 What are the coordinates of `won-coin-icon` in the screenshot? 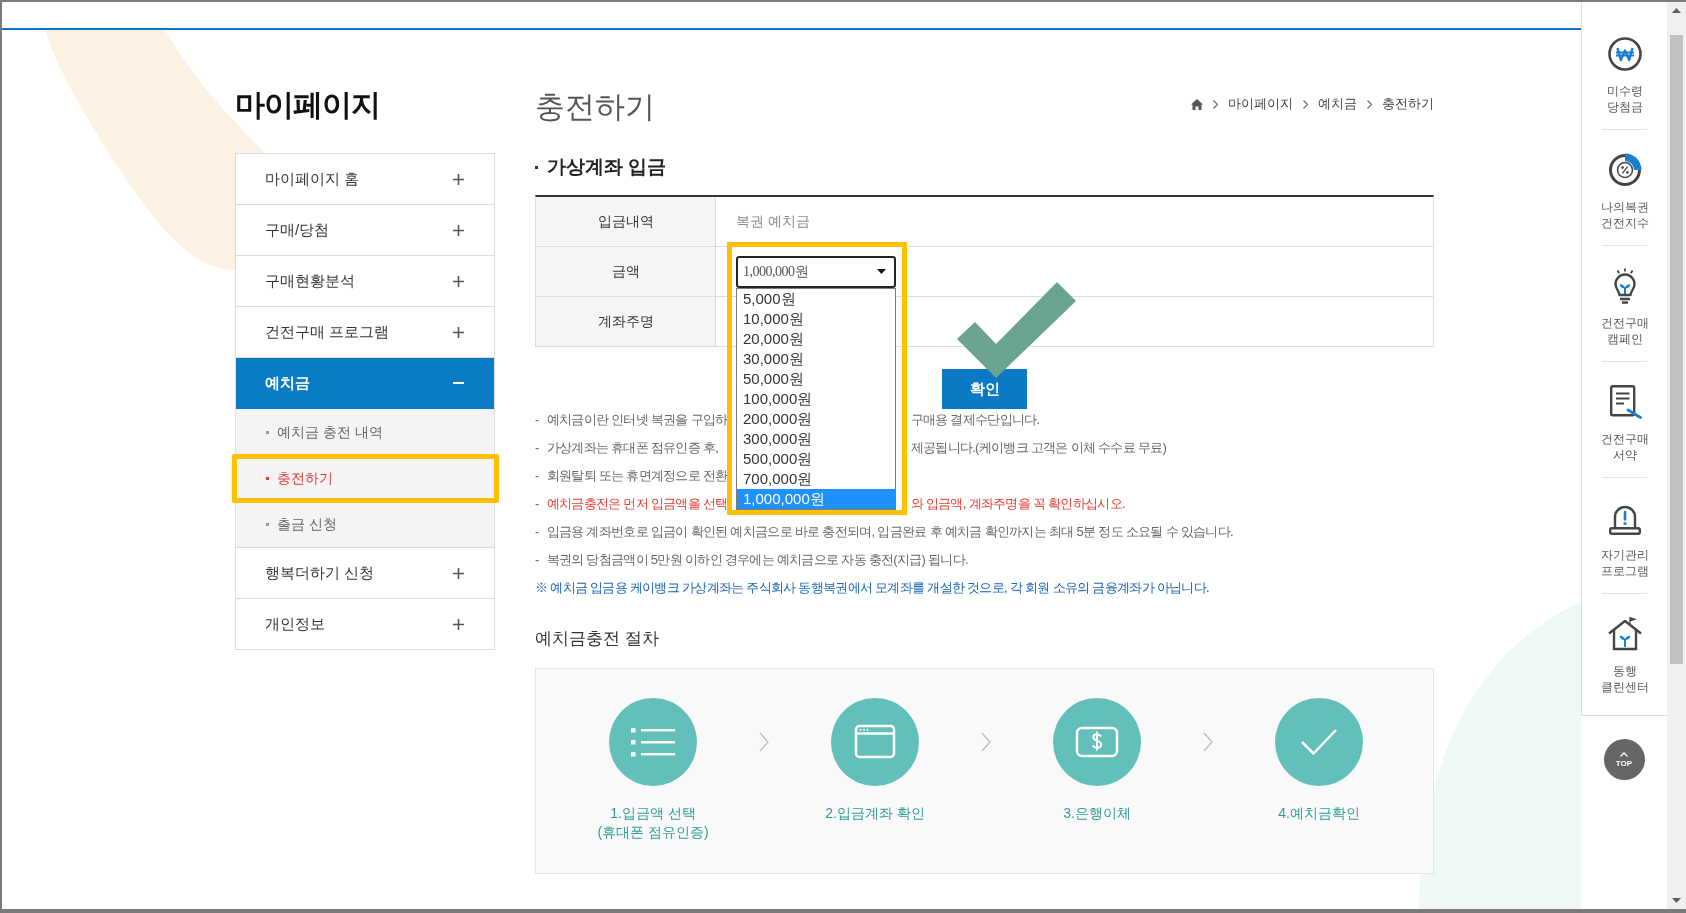 It's located at (1624, 54).